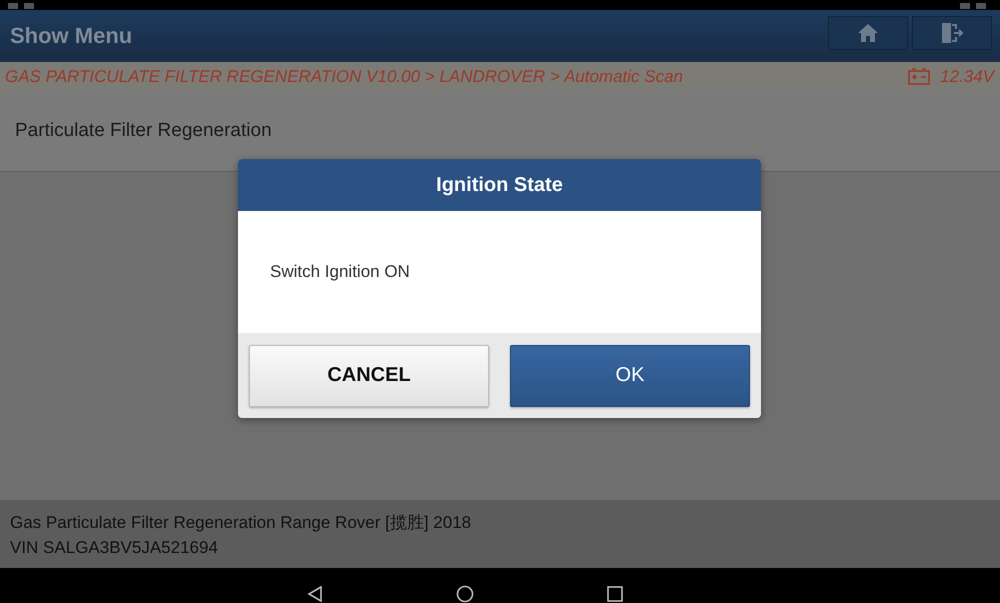  Describe the element at coordinates (315, 594) in the screenshot. I see `back-icon` at that location.